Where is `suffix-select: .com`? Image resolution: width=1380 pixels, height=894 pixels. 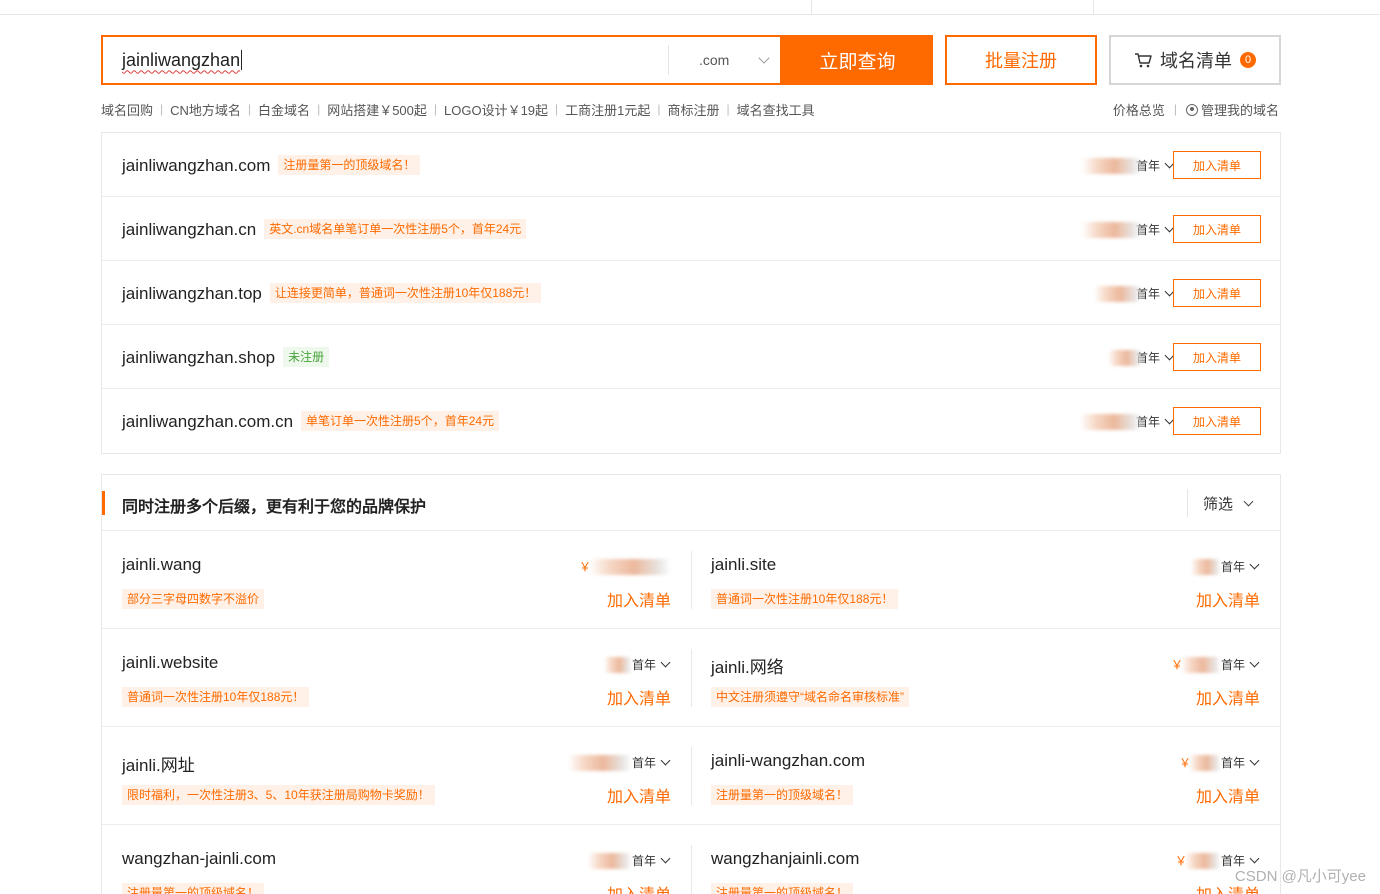 suffix-select: .com is located at coordinates (724, 60).